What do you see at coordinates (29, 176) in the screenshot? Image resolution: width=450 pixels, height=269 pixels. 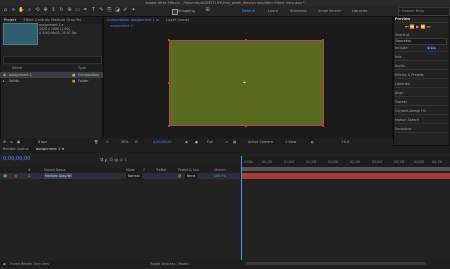 I see `layer-index: 1` at bounding box center [29, 176].